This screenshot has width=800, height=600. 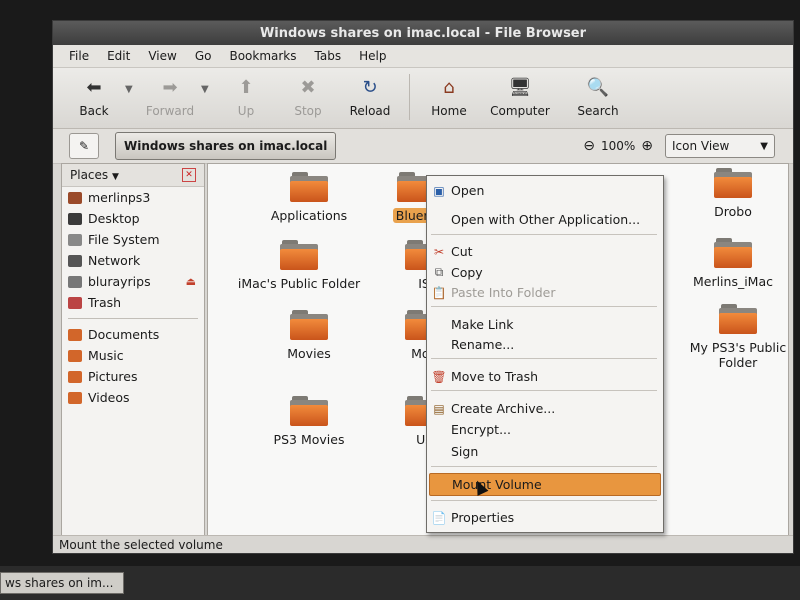 I want to click on menu-item-sign: Sign, so click(x=544, y=451).